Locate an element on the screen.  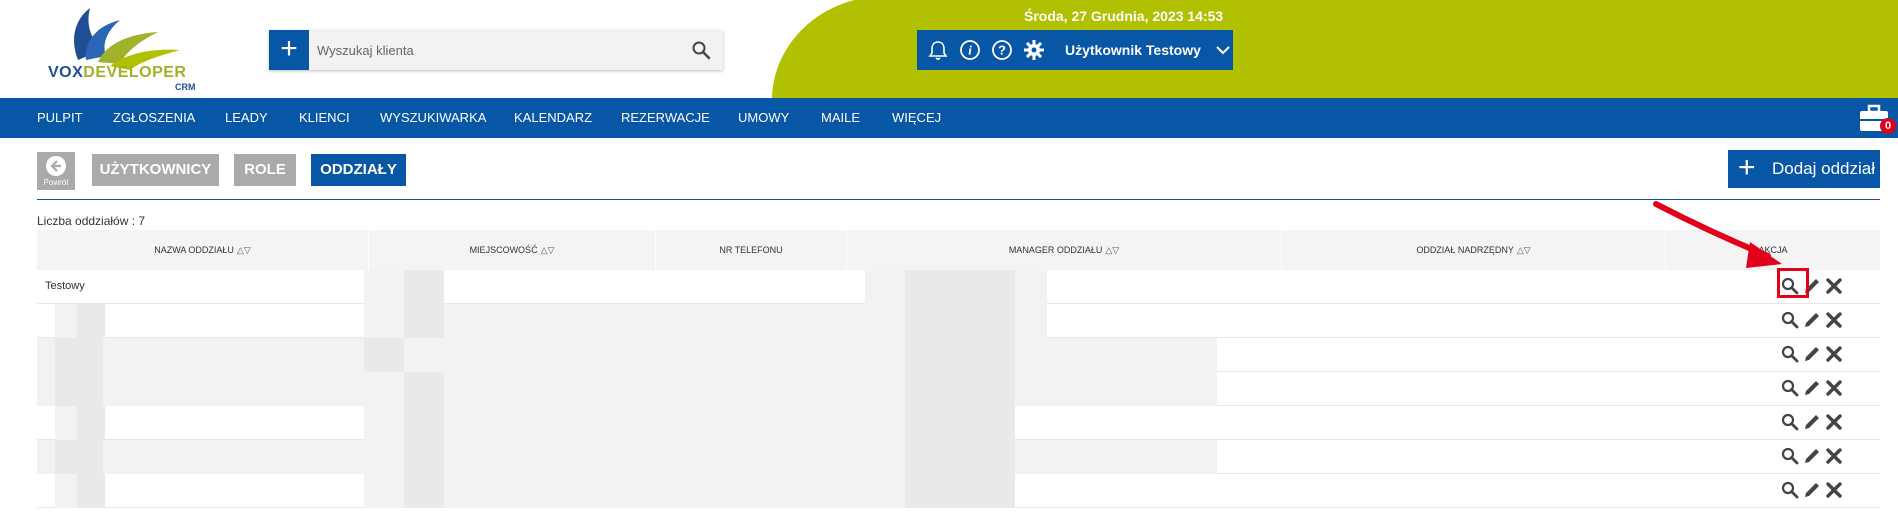
nav-item-wyszukiwarka: WYSZUKIWARKA is located at coordinates (433, 118).